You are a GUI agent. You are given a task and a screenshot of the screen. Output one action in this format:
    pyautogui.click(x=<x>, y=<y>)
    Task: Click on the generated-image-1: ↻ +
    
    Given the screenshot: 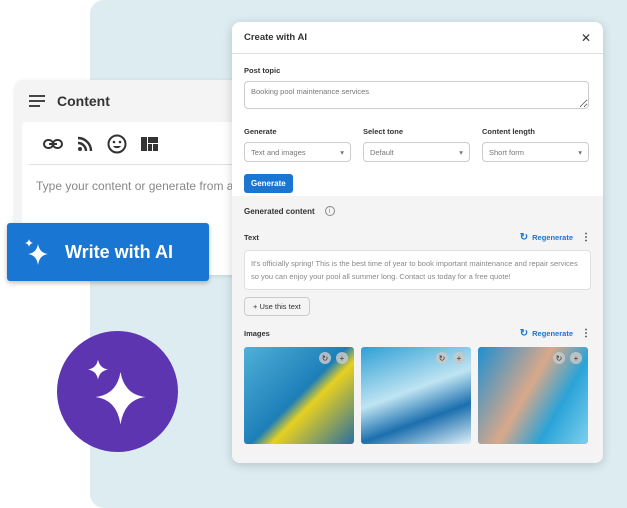 What is the action you would take?
    pyautogui.click(x=299, y=395)
    